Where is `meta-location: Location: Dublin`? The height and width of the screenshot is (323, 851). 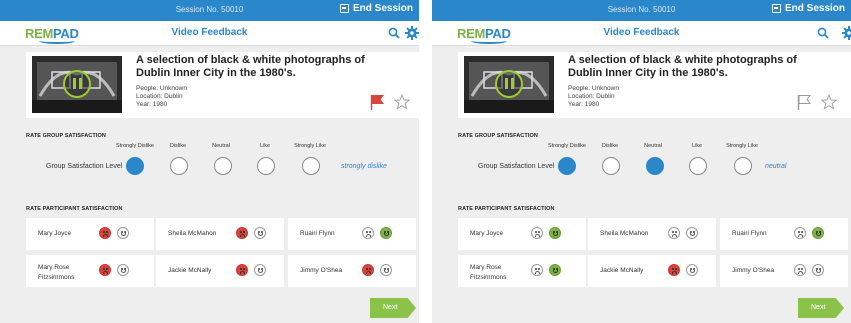
meta-location: Location: Dublin is located at coordinates (591, 96).